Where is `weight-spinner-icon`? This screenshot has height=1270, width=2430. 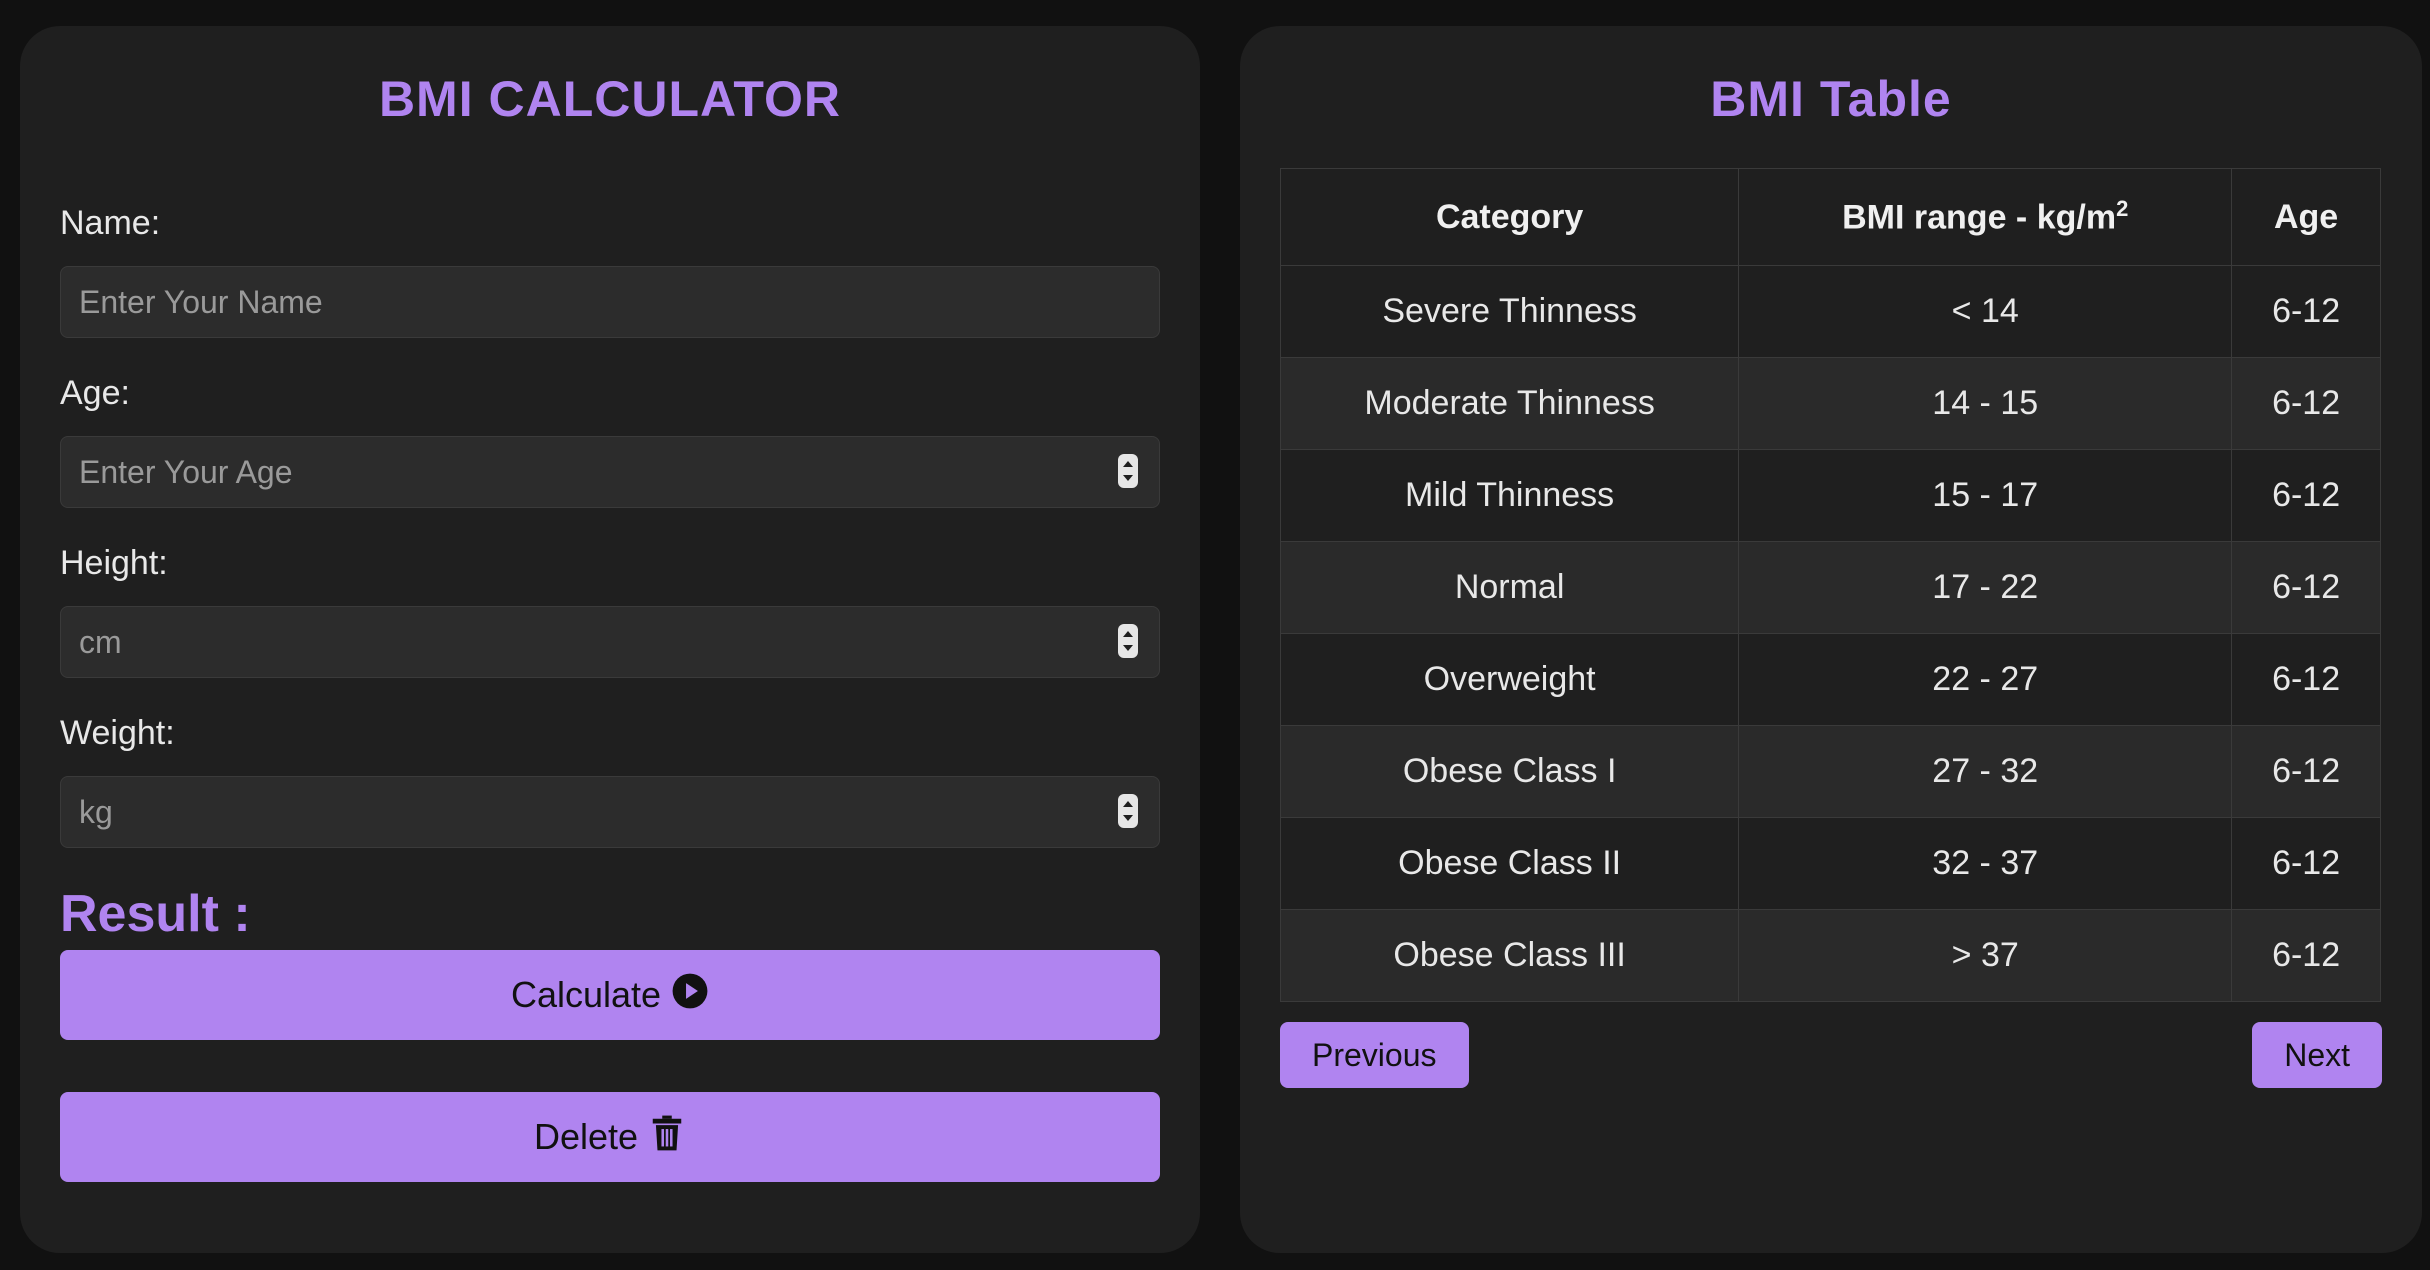
weight-spinner-icon is located at coordinates (1128, 811).